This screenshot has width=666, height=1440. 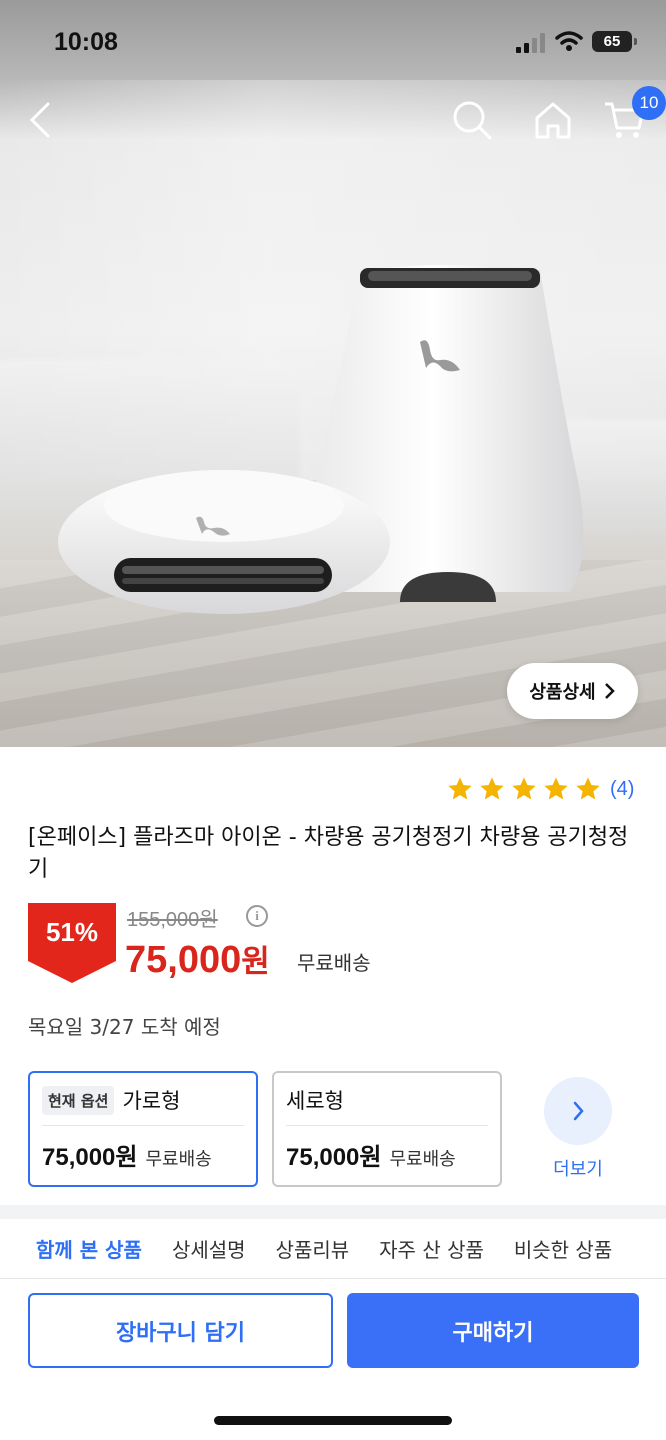 What do you see at coordinates (89, 1248) in the screenshot?
I see `tab-viewed-together: 함께 본 상품` at bounding box center [89, 1248].